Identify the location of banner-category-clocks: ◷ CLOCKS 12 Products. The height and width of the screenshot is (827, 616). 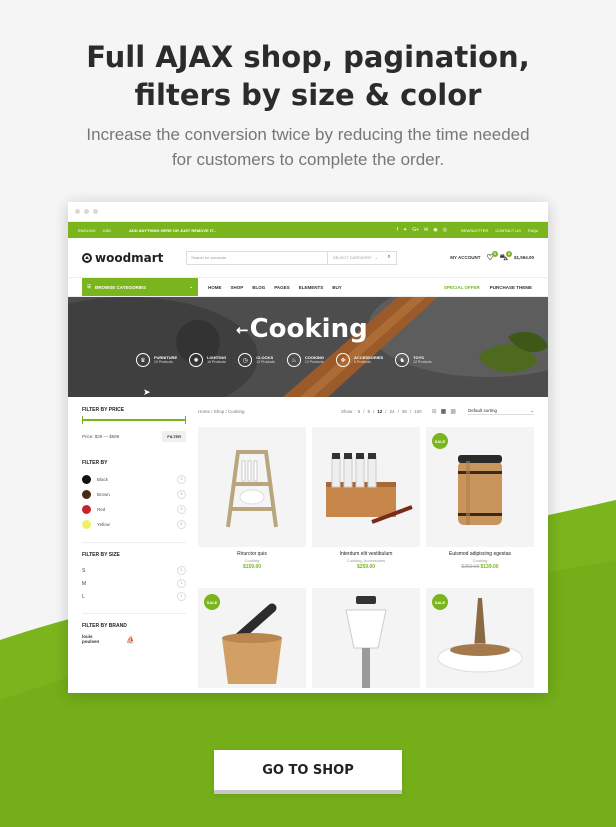
(256, 360).